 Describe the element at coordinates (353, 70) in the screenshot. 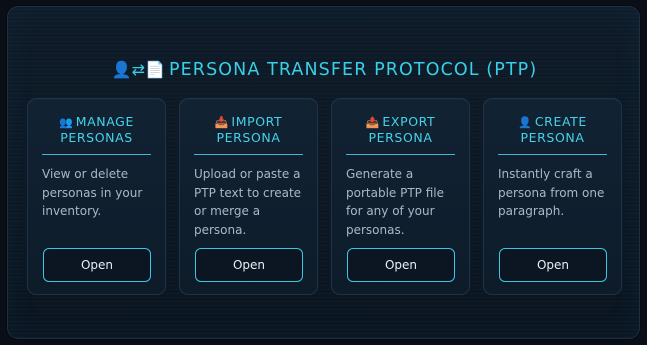

I see `page-title-text: PERSONA TRANSFER PROTOCOL (PTP)` at that location.